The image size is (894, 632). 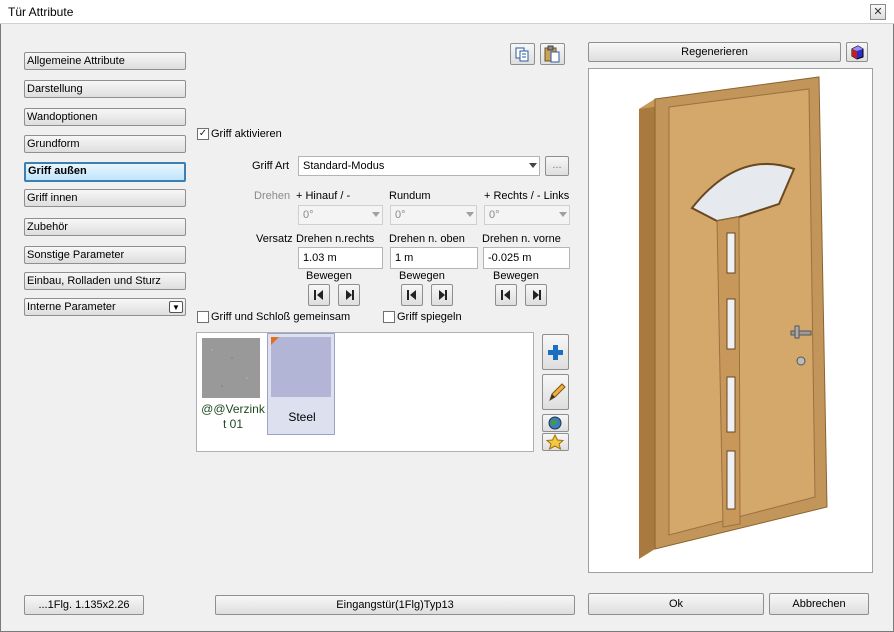 I want to click on copy-icon, so click(x=522, y=54).